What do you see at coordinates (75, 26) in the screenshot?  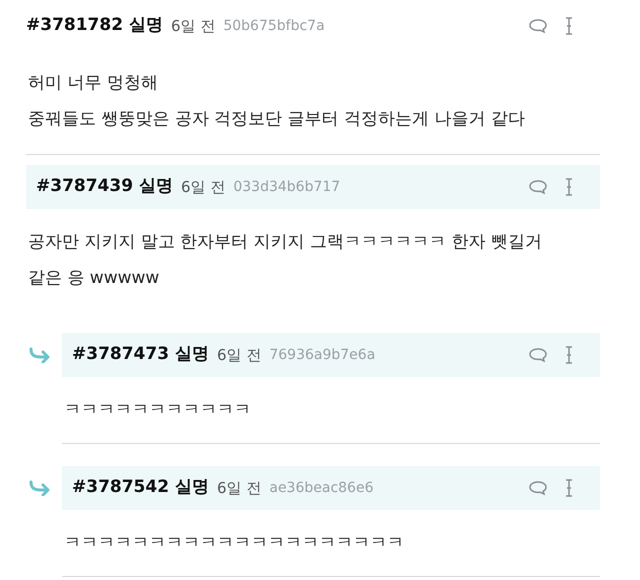 I see `comment-number: #3781782` at bounding box center [75, 26].